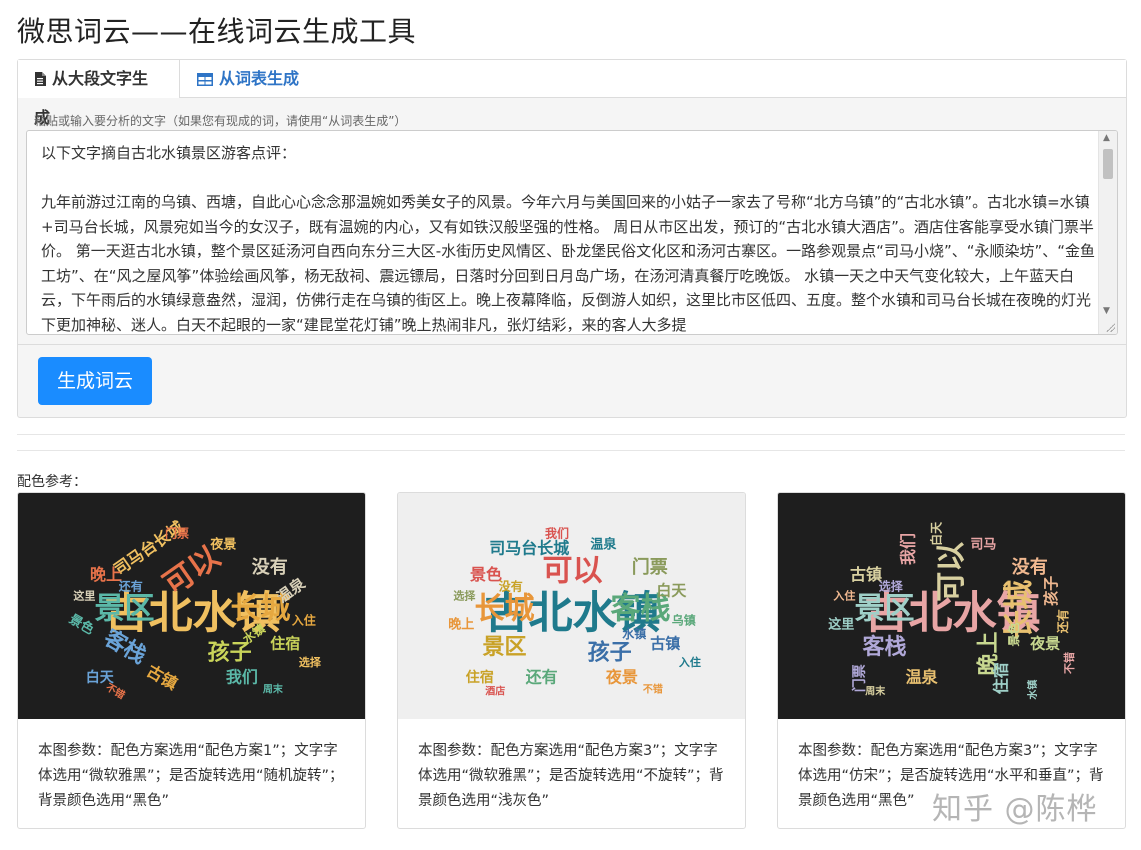 This screenshot has width=1141, height=850. What do you see at coordinates (259, 78) in the screenshot?
I see `tab-from-wordlist-label: 从词表生成` at bounding box center [259, 78].